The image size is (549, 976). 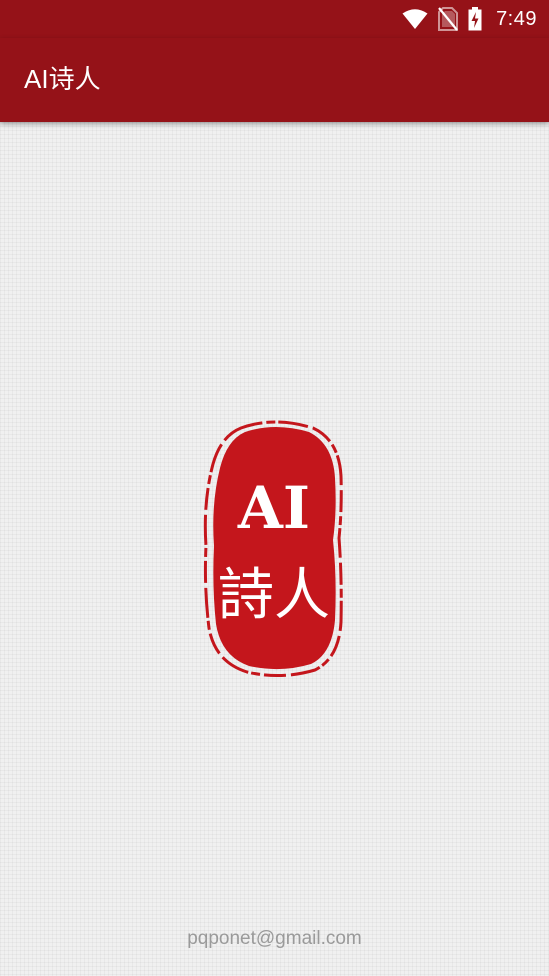 I want to click on battery-charging-icon, so click(x=475, y=19).